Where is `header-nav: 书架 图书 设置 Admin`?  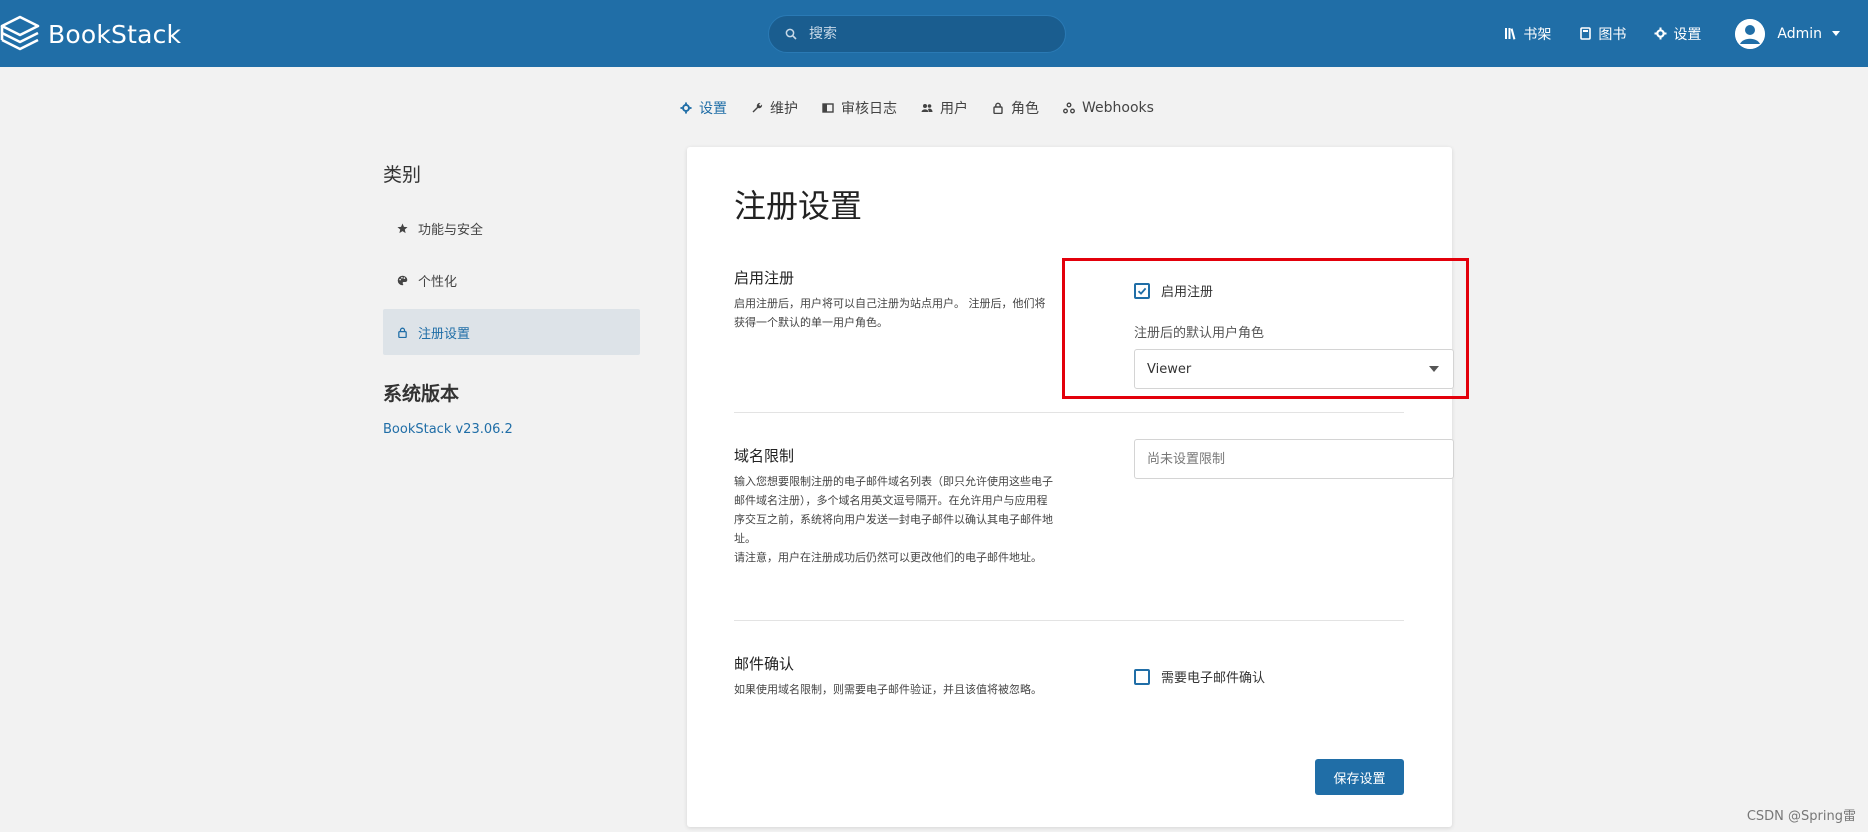 header-nav: 书架 图书 设置 Admin is located at coordinates (1686, 33).